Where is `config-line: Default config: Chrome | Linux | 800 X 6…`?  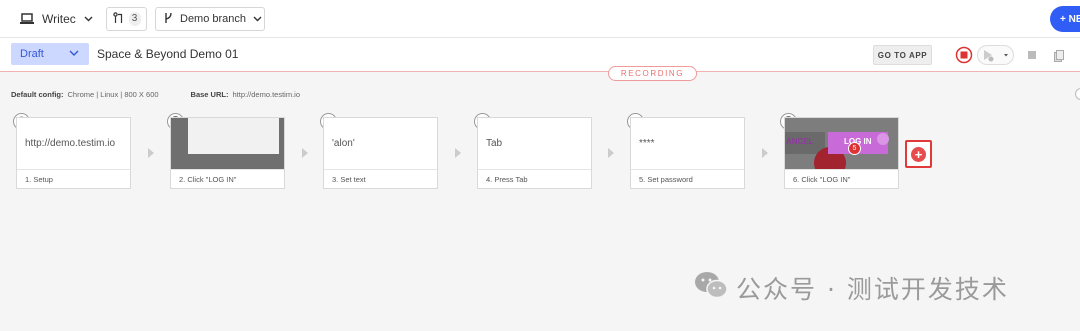 config-line: Default config: Chrome | Linux | 800 X 6… is located at coordinates (155, 94).